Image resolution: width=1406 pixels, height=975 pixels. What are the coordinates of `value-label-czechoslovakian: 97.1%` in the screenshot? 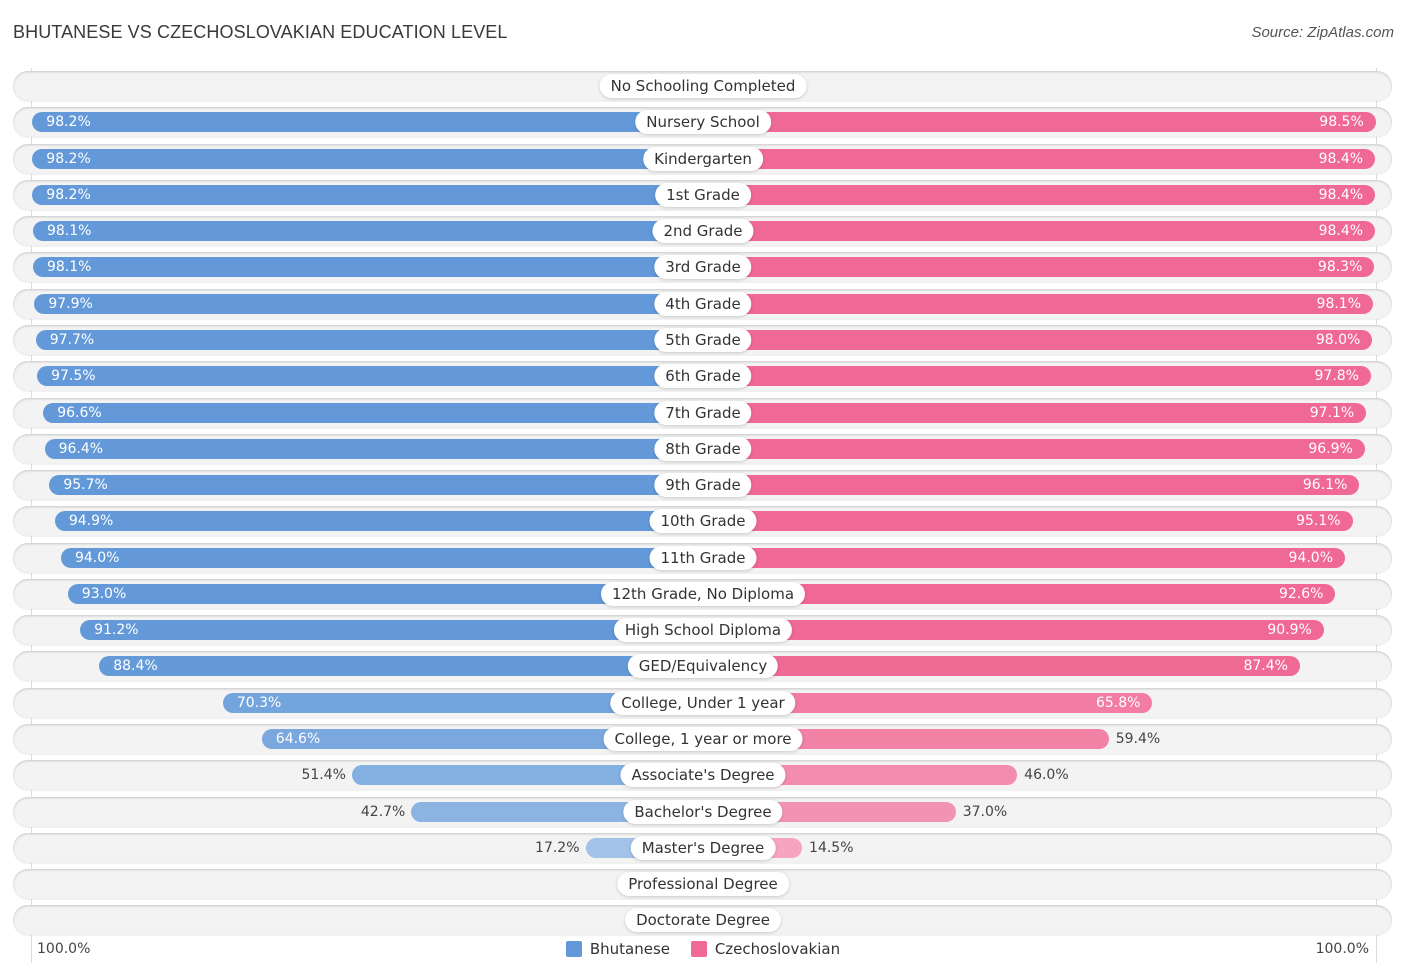 It's located at (1332, 412).